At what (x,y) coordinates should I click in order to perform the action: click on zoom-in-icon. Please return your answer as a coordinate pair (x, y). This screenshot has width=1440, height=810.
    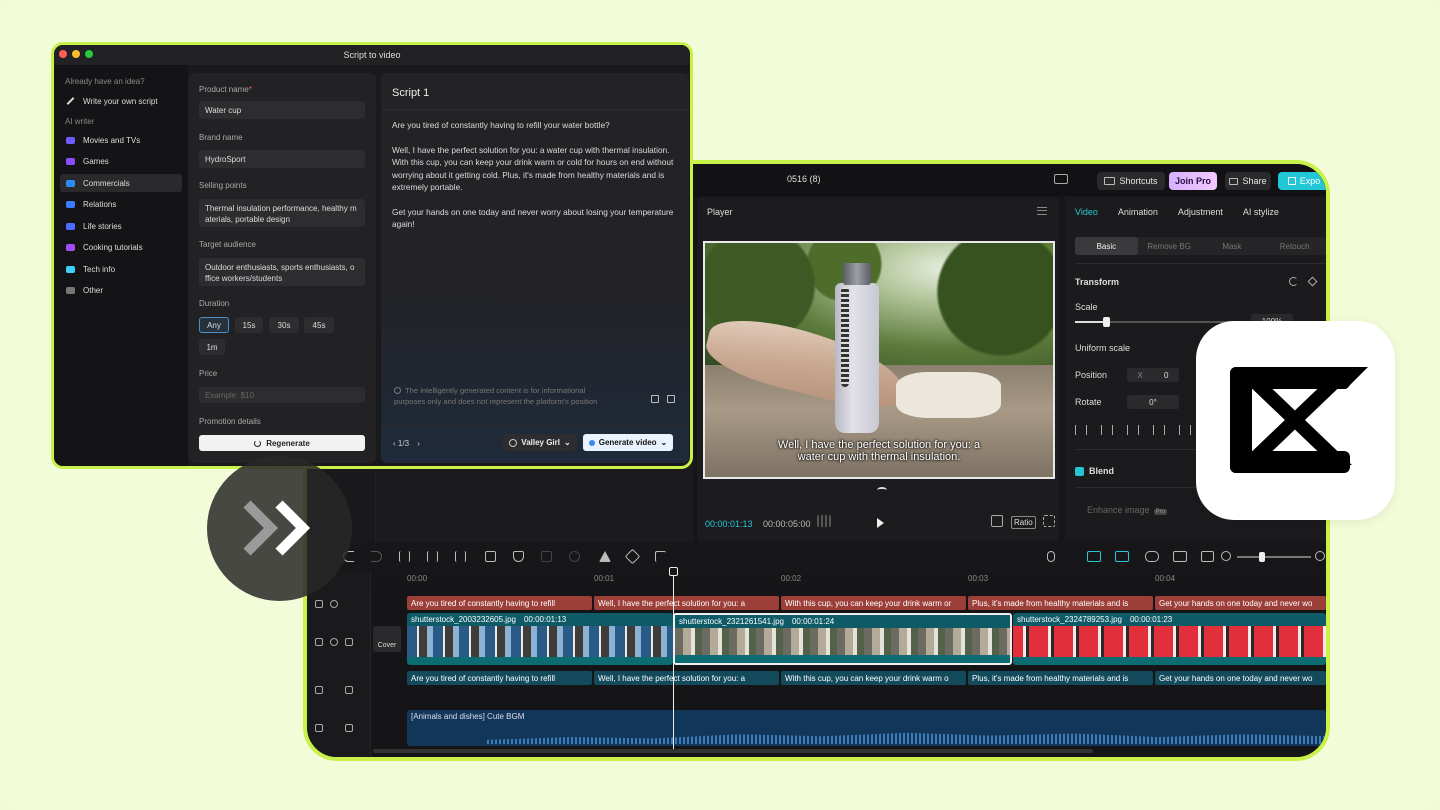
    Looking at the image, I should click on (1320, 556).